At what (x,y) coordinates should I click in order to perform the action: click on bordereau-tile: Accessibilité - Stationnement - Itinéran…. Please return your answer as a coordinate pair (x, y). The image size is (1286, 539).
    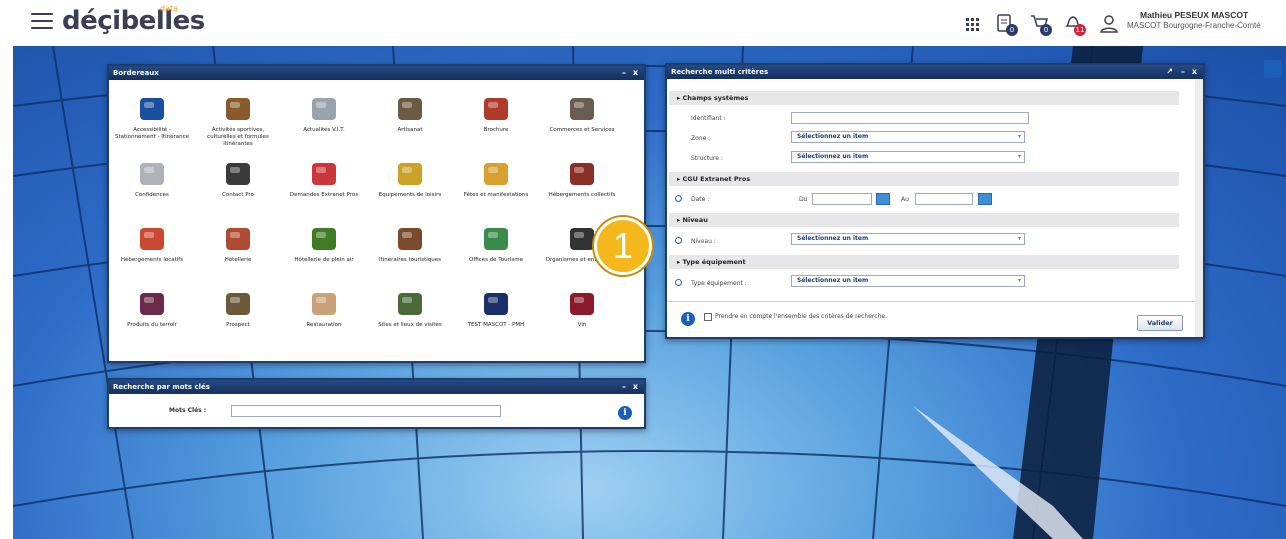
    Looking at the image, I should click on (152, 128).